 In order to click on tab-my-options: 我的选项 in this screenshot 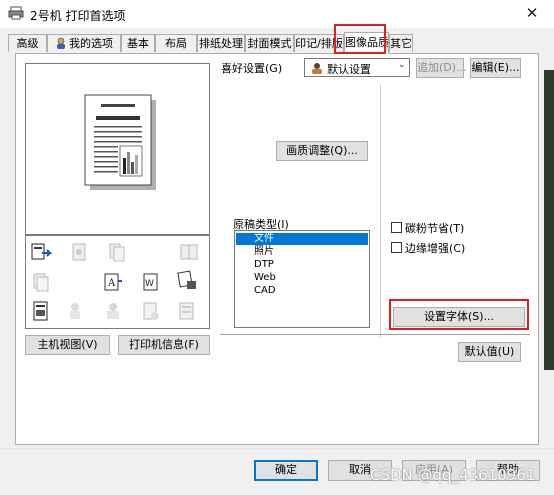, I will do `click(84, 43)`.